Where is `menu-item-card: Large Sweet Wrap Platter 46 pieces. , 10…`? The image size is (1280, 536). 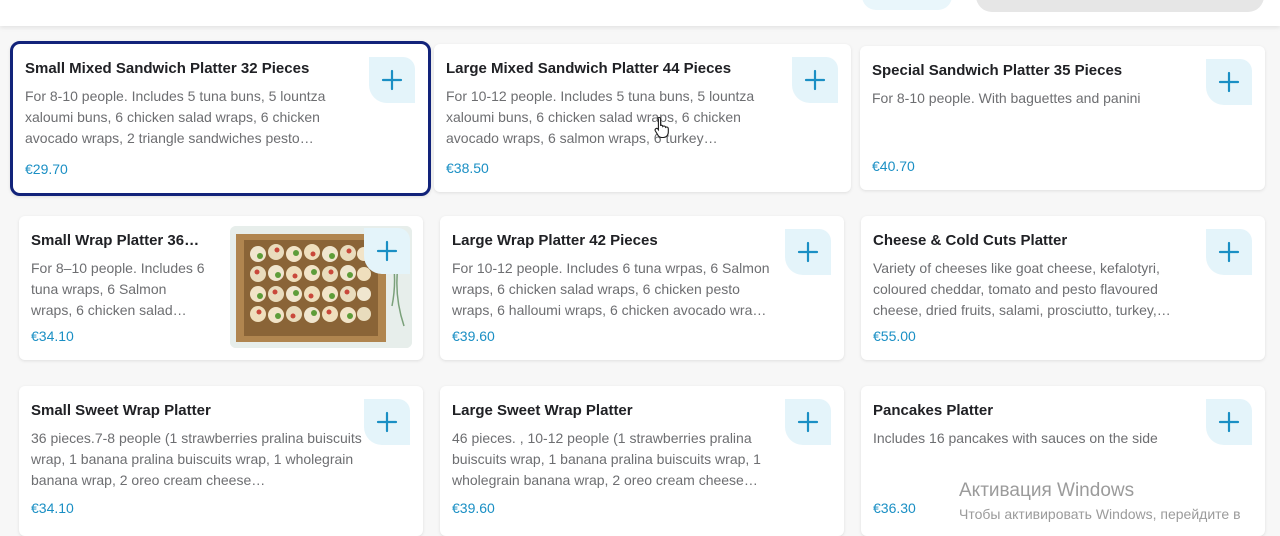 menu-item-card: Large Sweet Wrap Platter 46 pieces. , 10… is located at coordinates (642, 461).